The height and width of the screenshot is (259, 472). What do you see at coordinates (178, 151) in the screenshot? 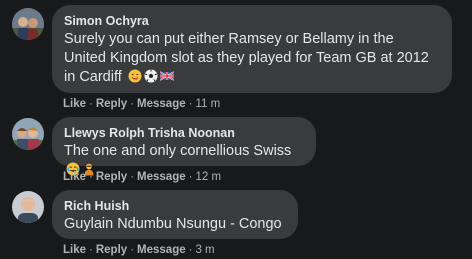
I see `comment-line: The one and only cornellious Swiss` at bounding box center [178, 151].